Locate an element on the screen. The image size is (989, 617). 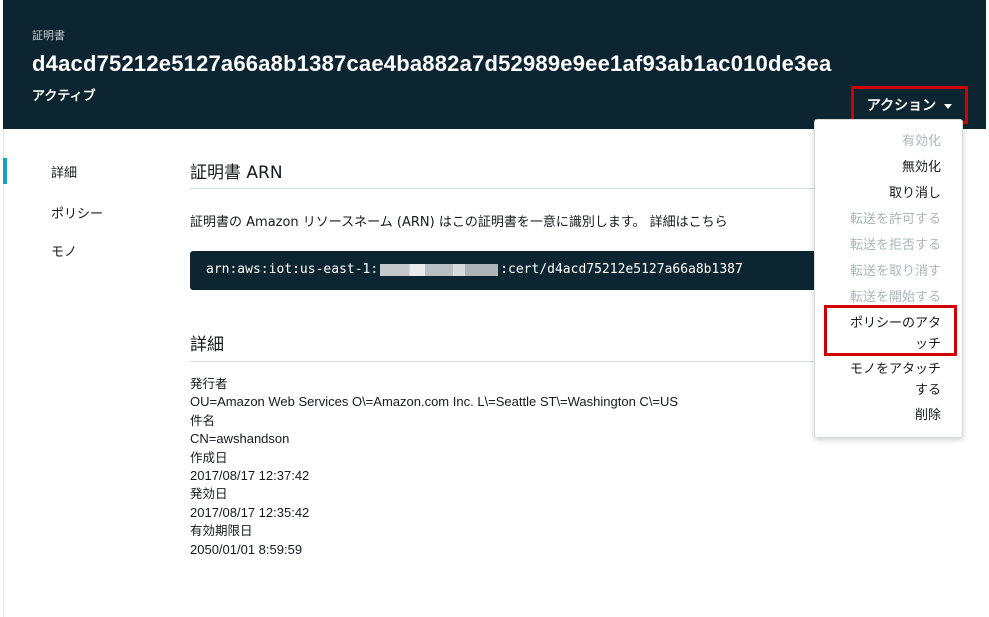
menu-item-accept-transfer: 転送を許可する is located at coordinates (895, 219).